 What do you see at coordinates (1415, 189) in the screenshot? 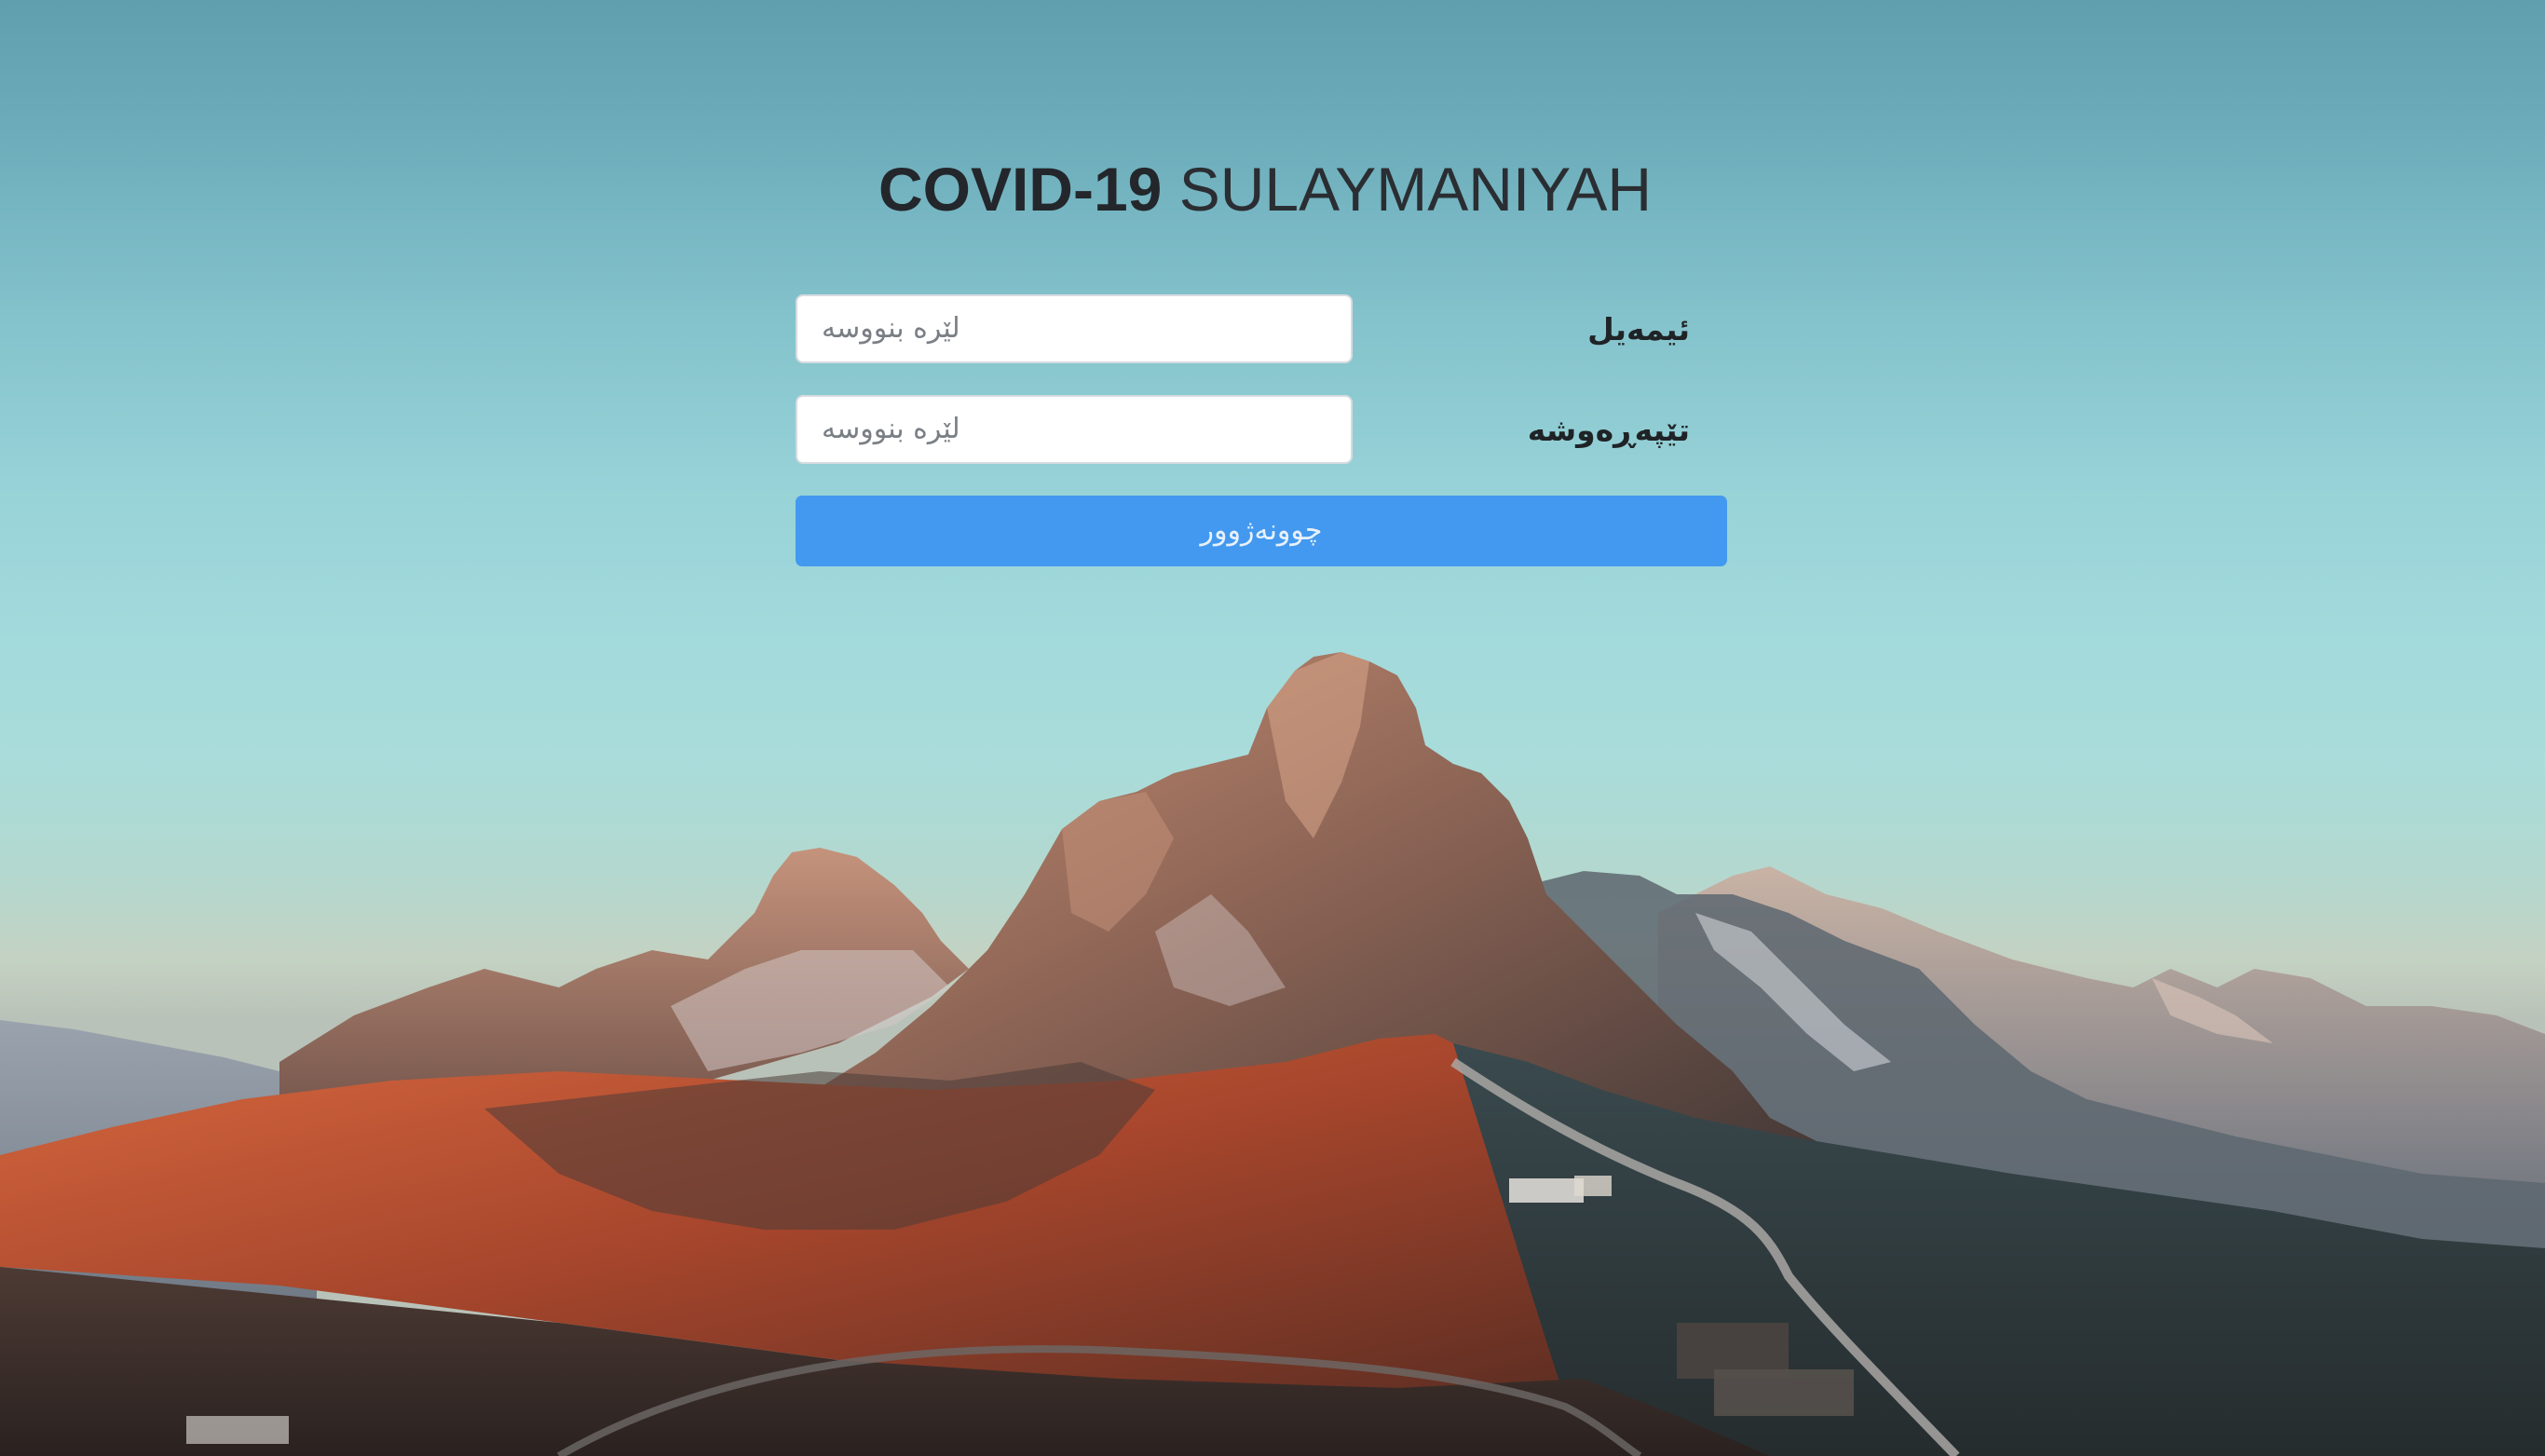
I see `title-city: SULAYMANIYAH` at bounding box center [1415, 189].